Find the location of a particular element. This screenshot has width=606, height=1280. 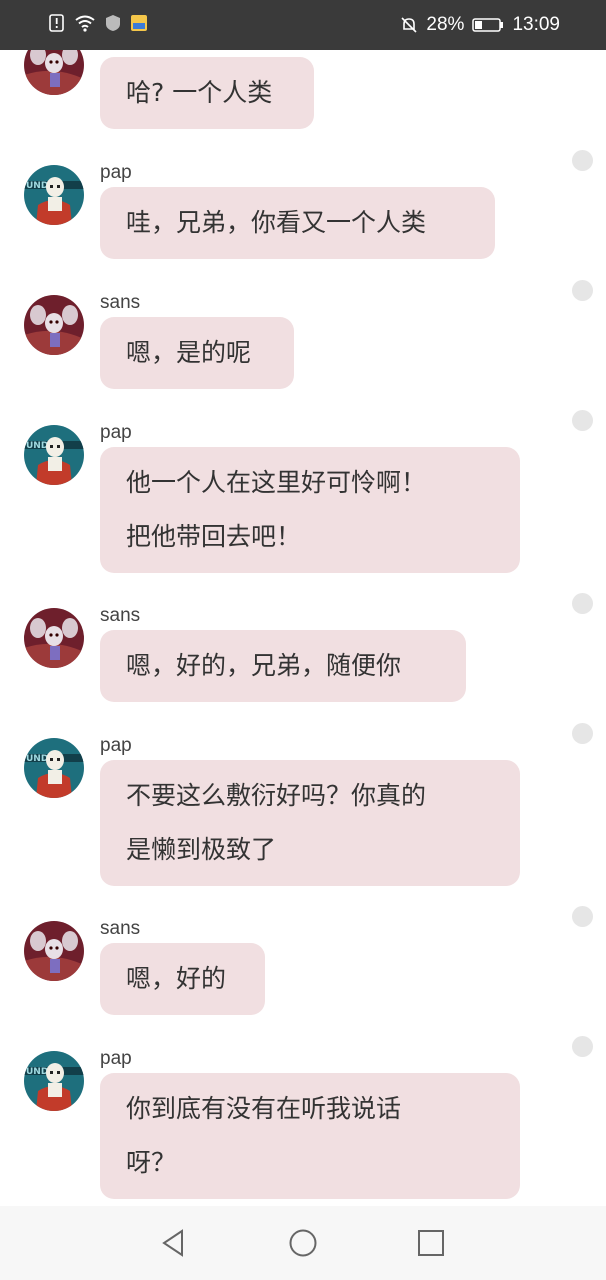

shield-icon is located at coordinates (113, 23).